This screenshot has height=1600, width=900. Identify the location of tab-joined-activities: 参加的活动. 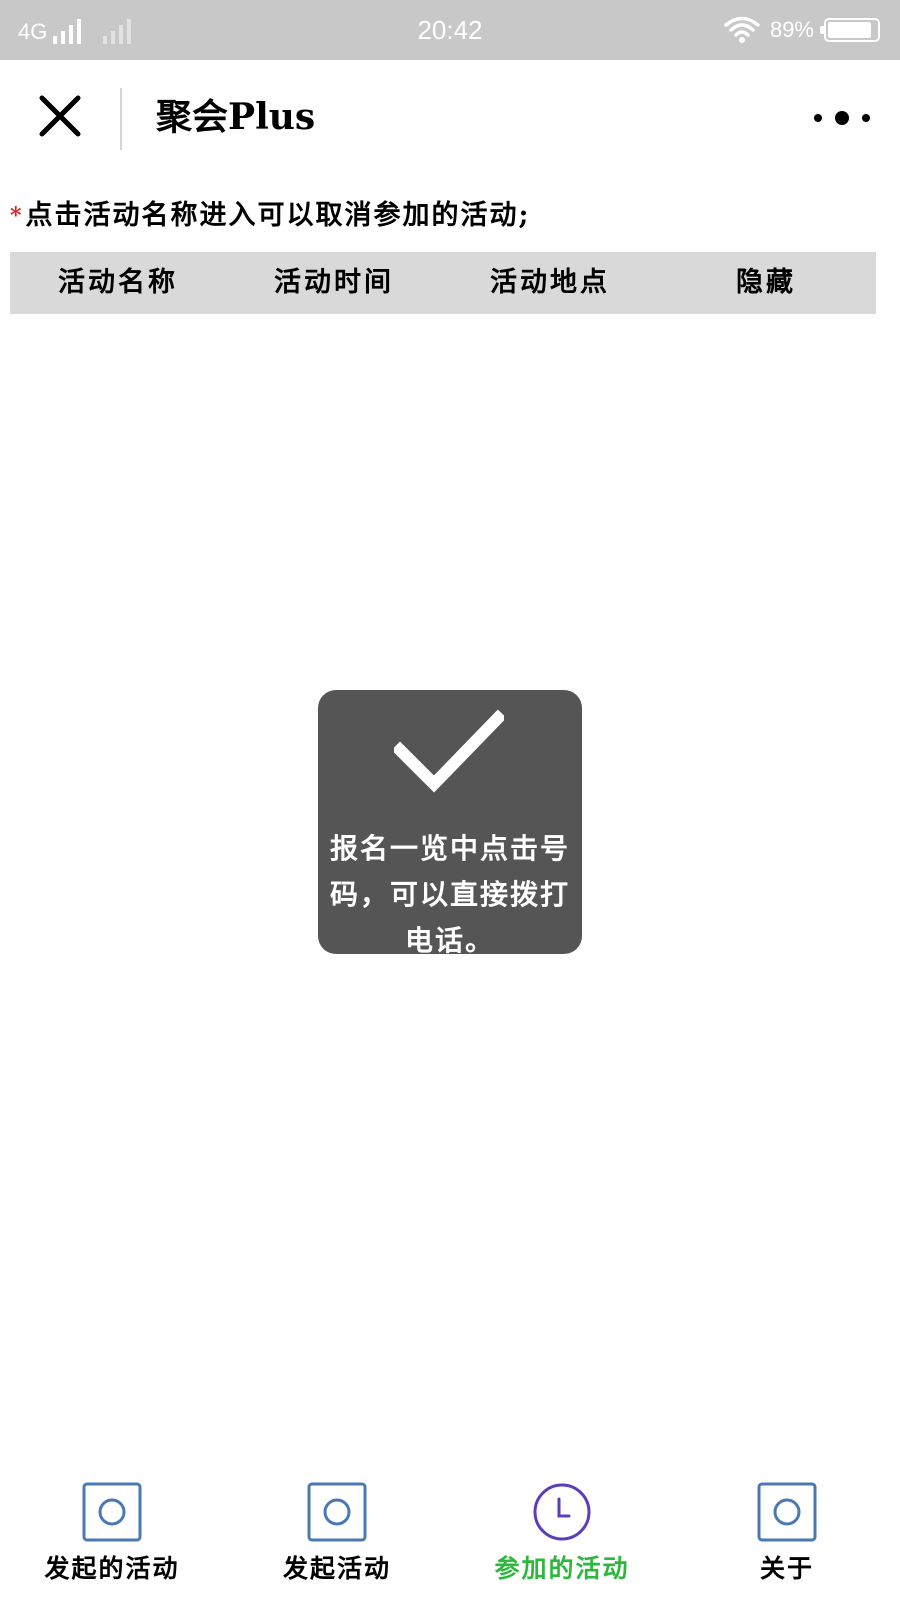
(562, 1535).